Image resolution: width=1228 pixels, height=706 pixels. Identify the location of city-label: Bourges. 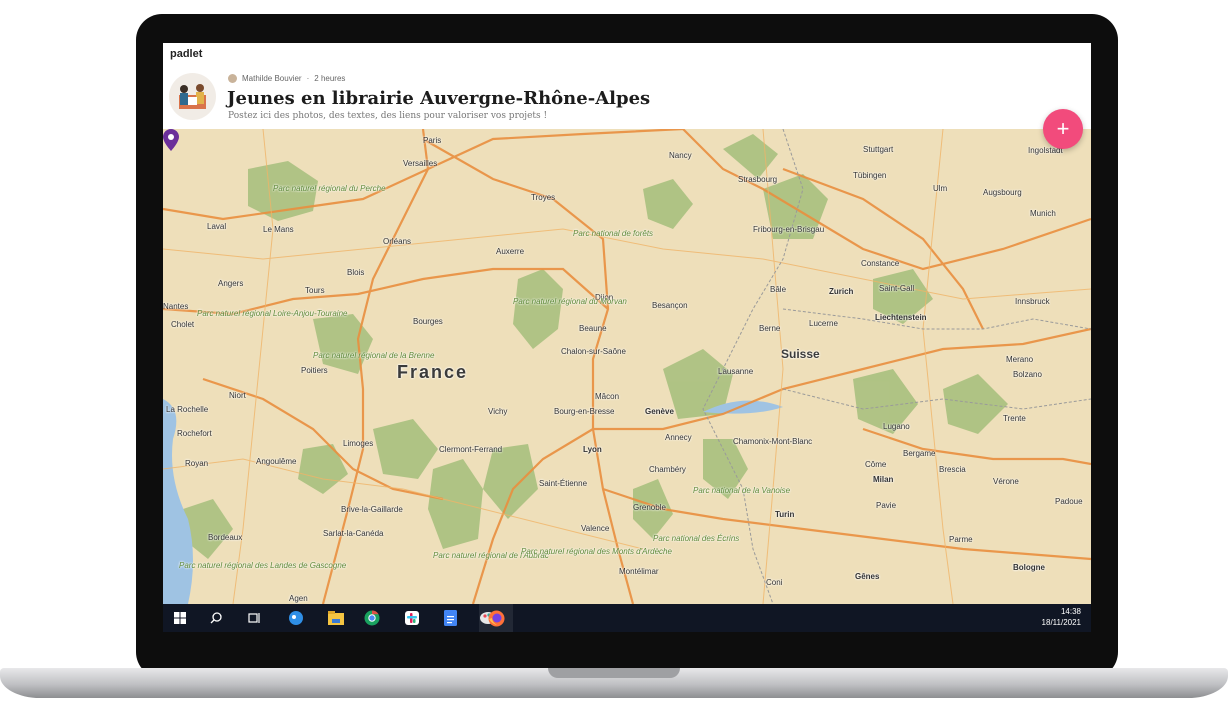
(428, 321).